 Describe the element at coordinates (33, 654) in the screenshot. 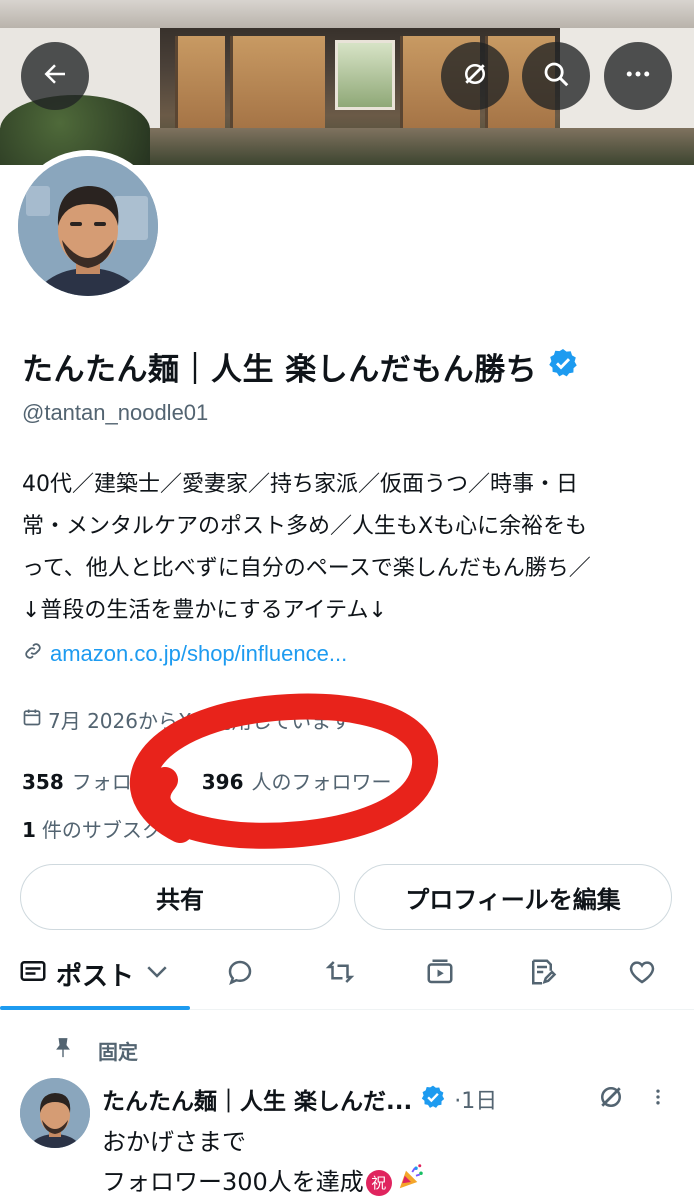

I see `link-icon` at that location.